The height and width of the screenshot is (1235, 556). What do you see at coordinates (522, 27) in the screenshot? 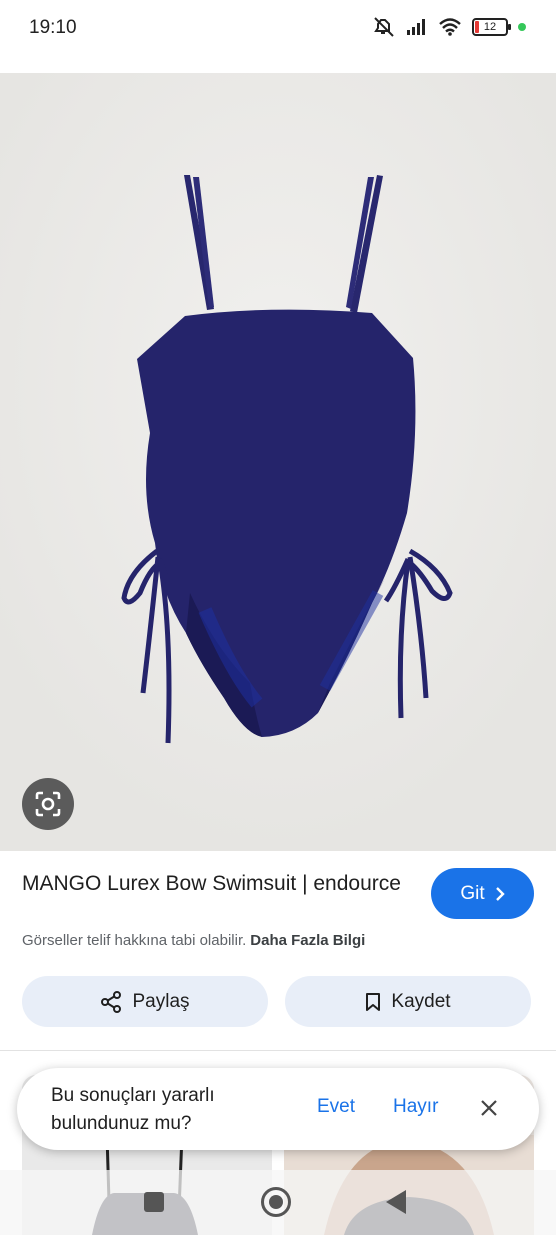
I see `privacy-dot-icon` at bounding box center [522, 27].